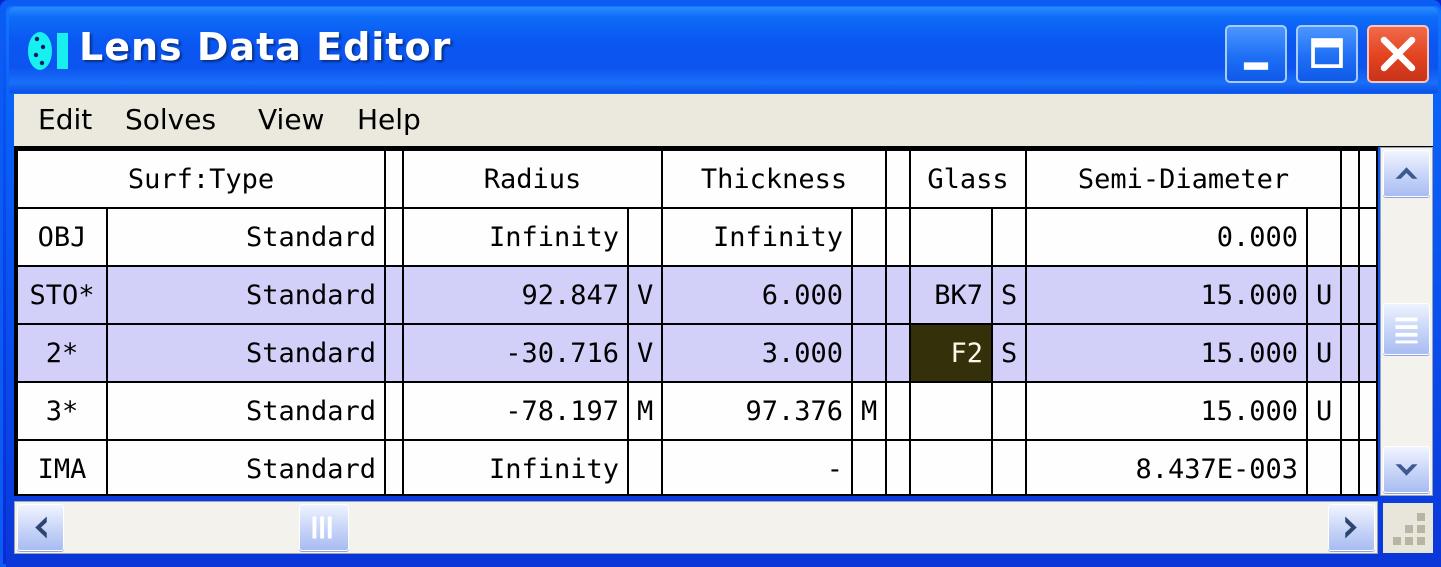 The image size is (1441, 567). Describe the element at coordinates (757, 237) in the screenshot. I see `cell-thickness: Infinity` at that location.